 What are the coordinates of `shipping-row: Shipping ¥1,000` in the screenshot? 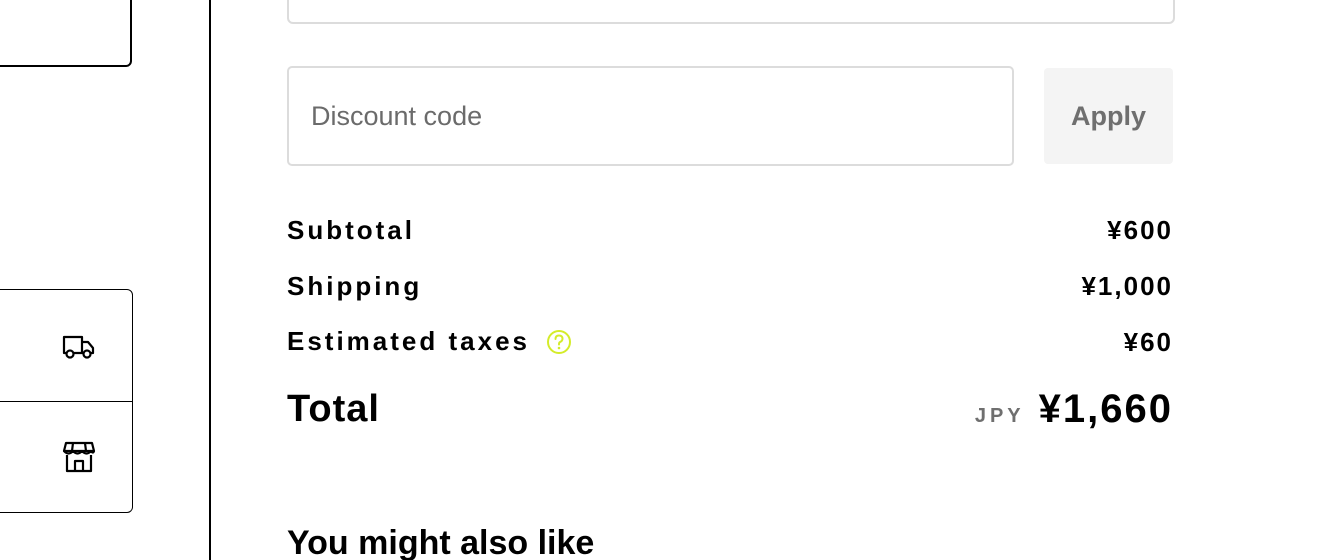 It's located at (730, 286).